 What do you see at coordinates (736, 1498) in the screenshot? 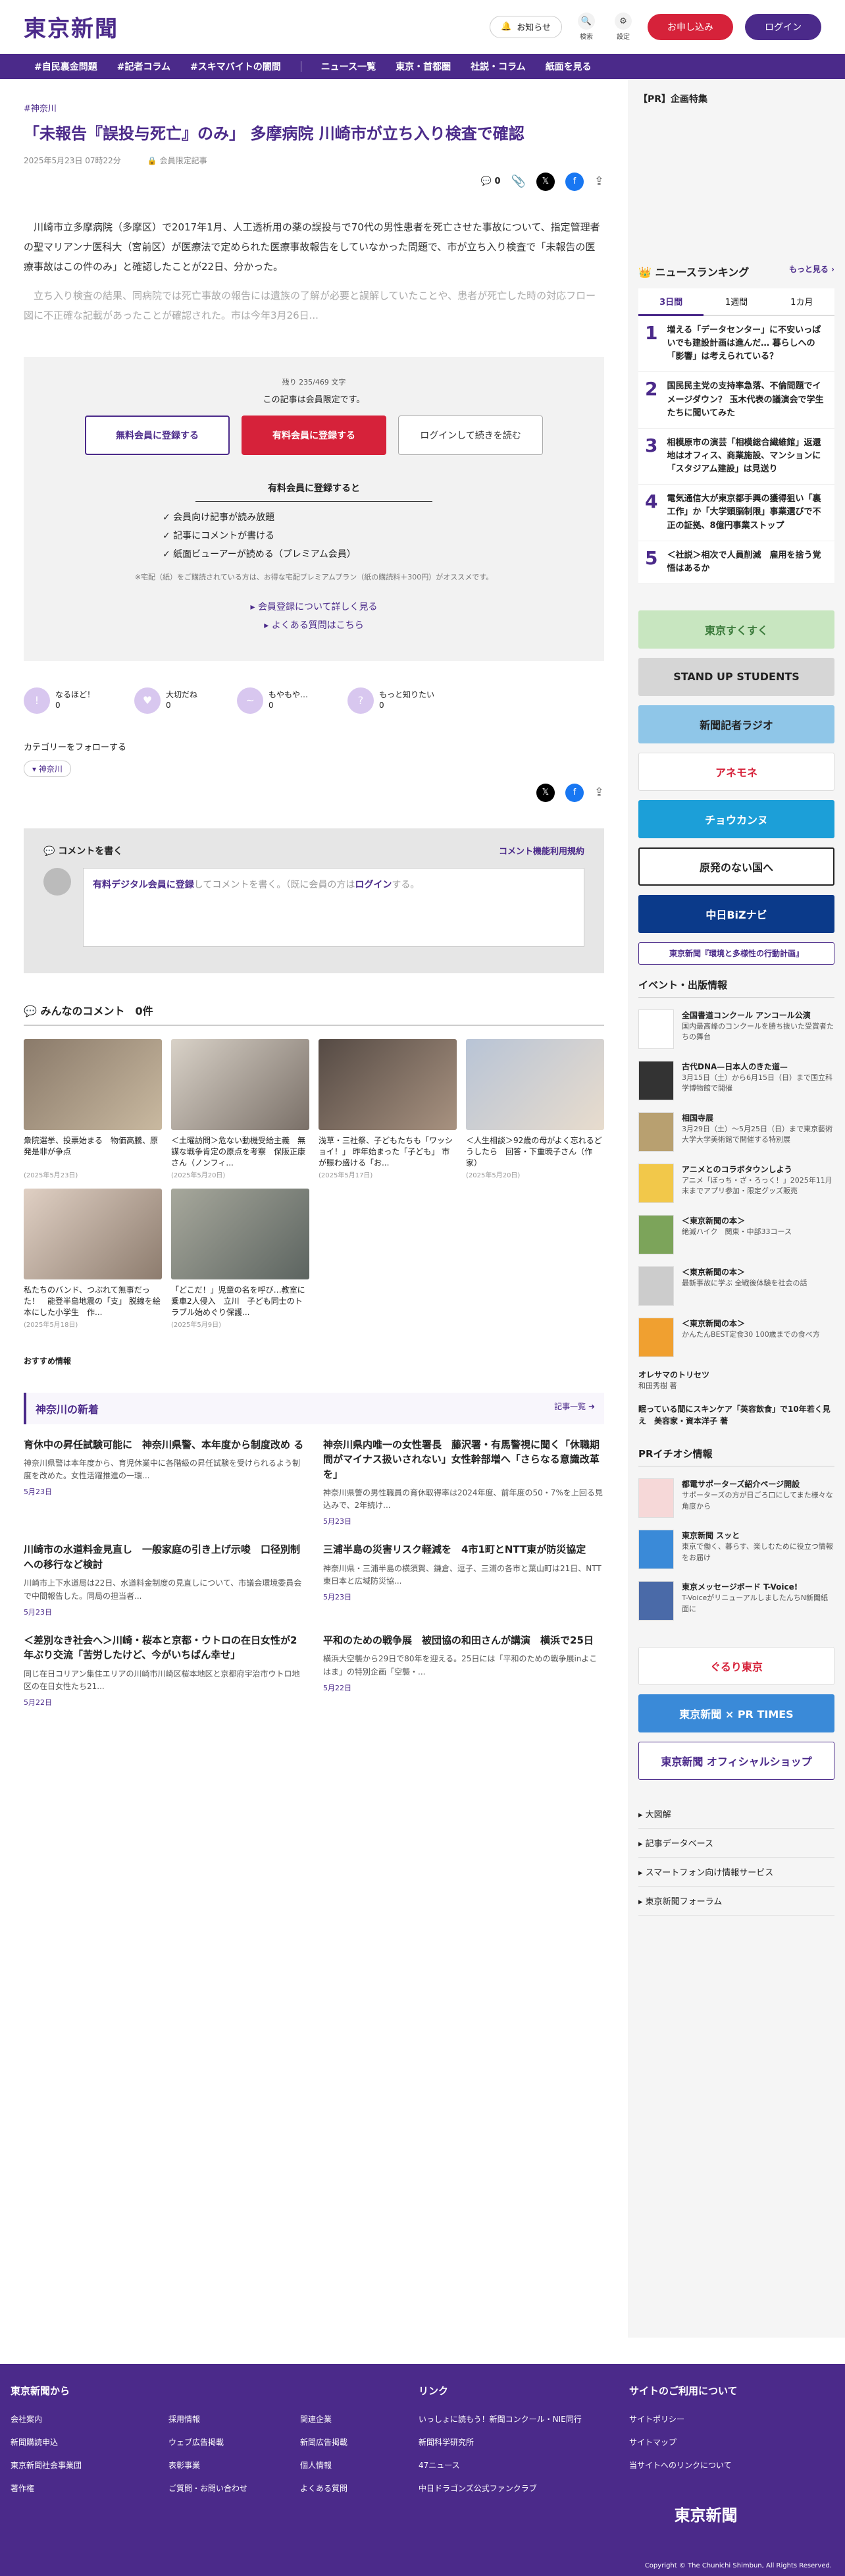
I see `pr-item: 都電サポーターズ紹介ページ開設 サポーターズの方が日ごろ口にしてまた様々な角度から` at bounding box center [736, 1498].